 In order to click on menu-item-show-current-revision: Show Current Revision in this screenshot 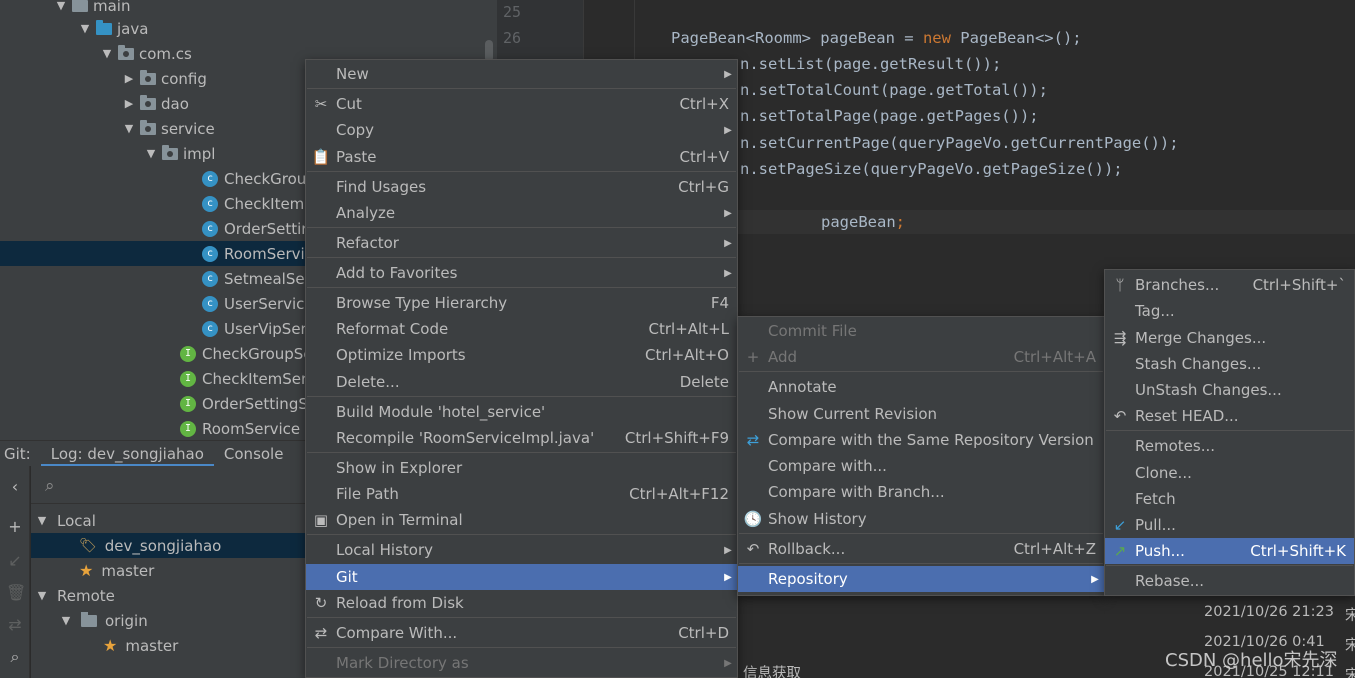, I will do `click(921, 414)`.